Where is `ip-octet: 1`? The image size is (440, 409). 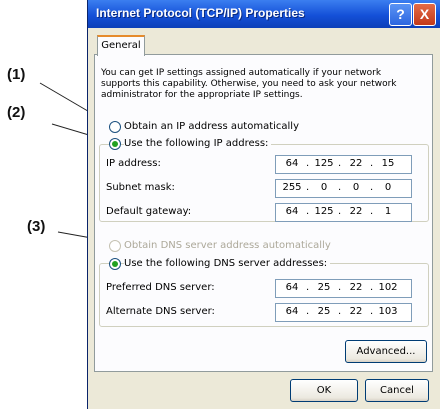 ip-octet: 1 is located at coordinates (388, 211).